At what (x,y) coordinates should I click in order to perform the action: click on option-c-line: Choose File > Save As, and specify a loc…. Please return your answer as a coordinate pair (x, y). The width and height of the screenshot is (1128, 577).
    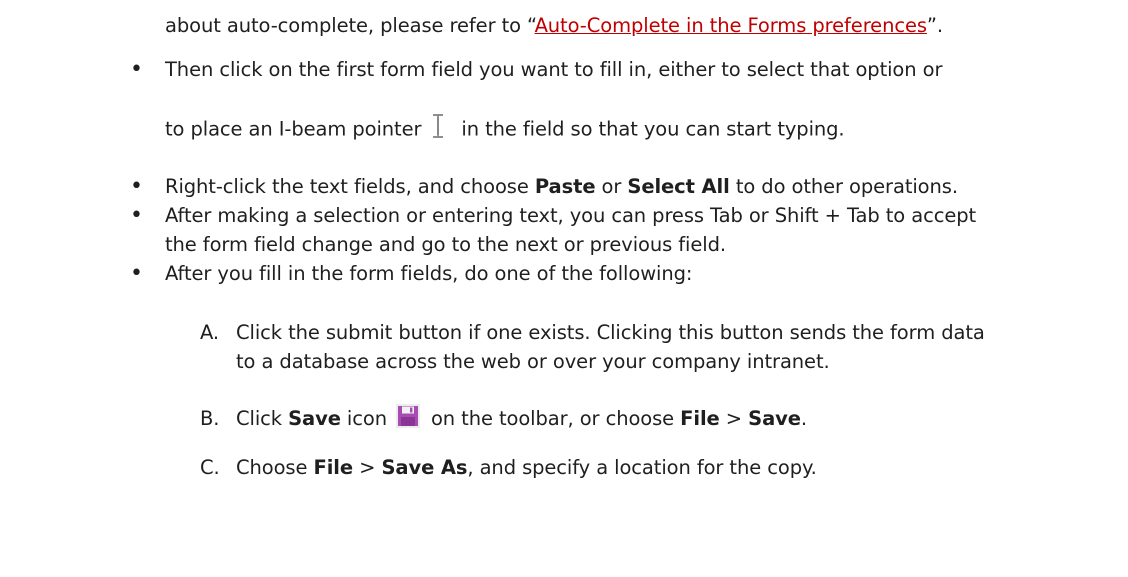
    Looking at the image, I should click on (526, 468).